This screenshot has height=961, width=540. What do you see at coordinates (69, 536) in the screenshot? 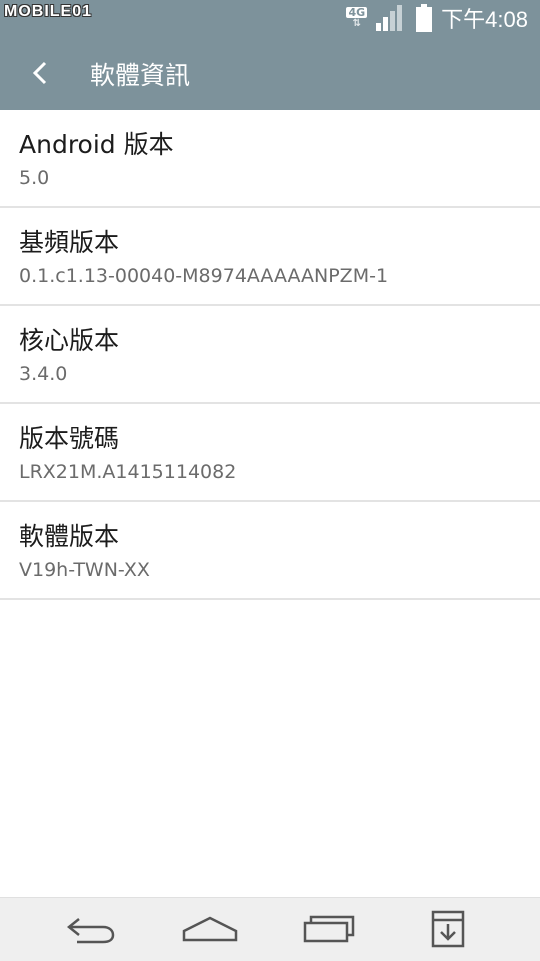
I see `item-title: 軟體版本` at bounding box center [69, 536].